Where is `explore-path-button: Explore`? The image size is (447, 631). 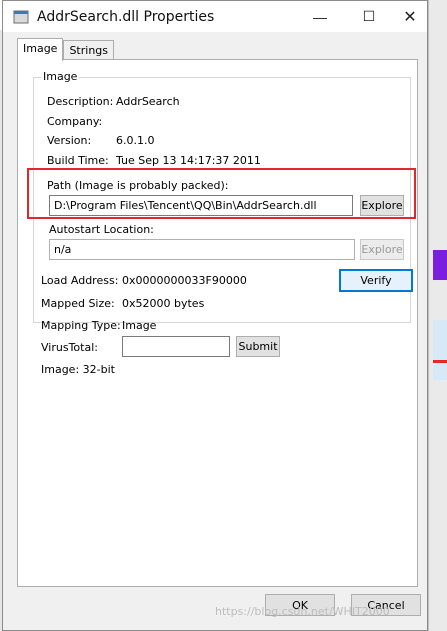 explore-path-button: Explore is located at coordinates (382, 205).